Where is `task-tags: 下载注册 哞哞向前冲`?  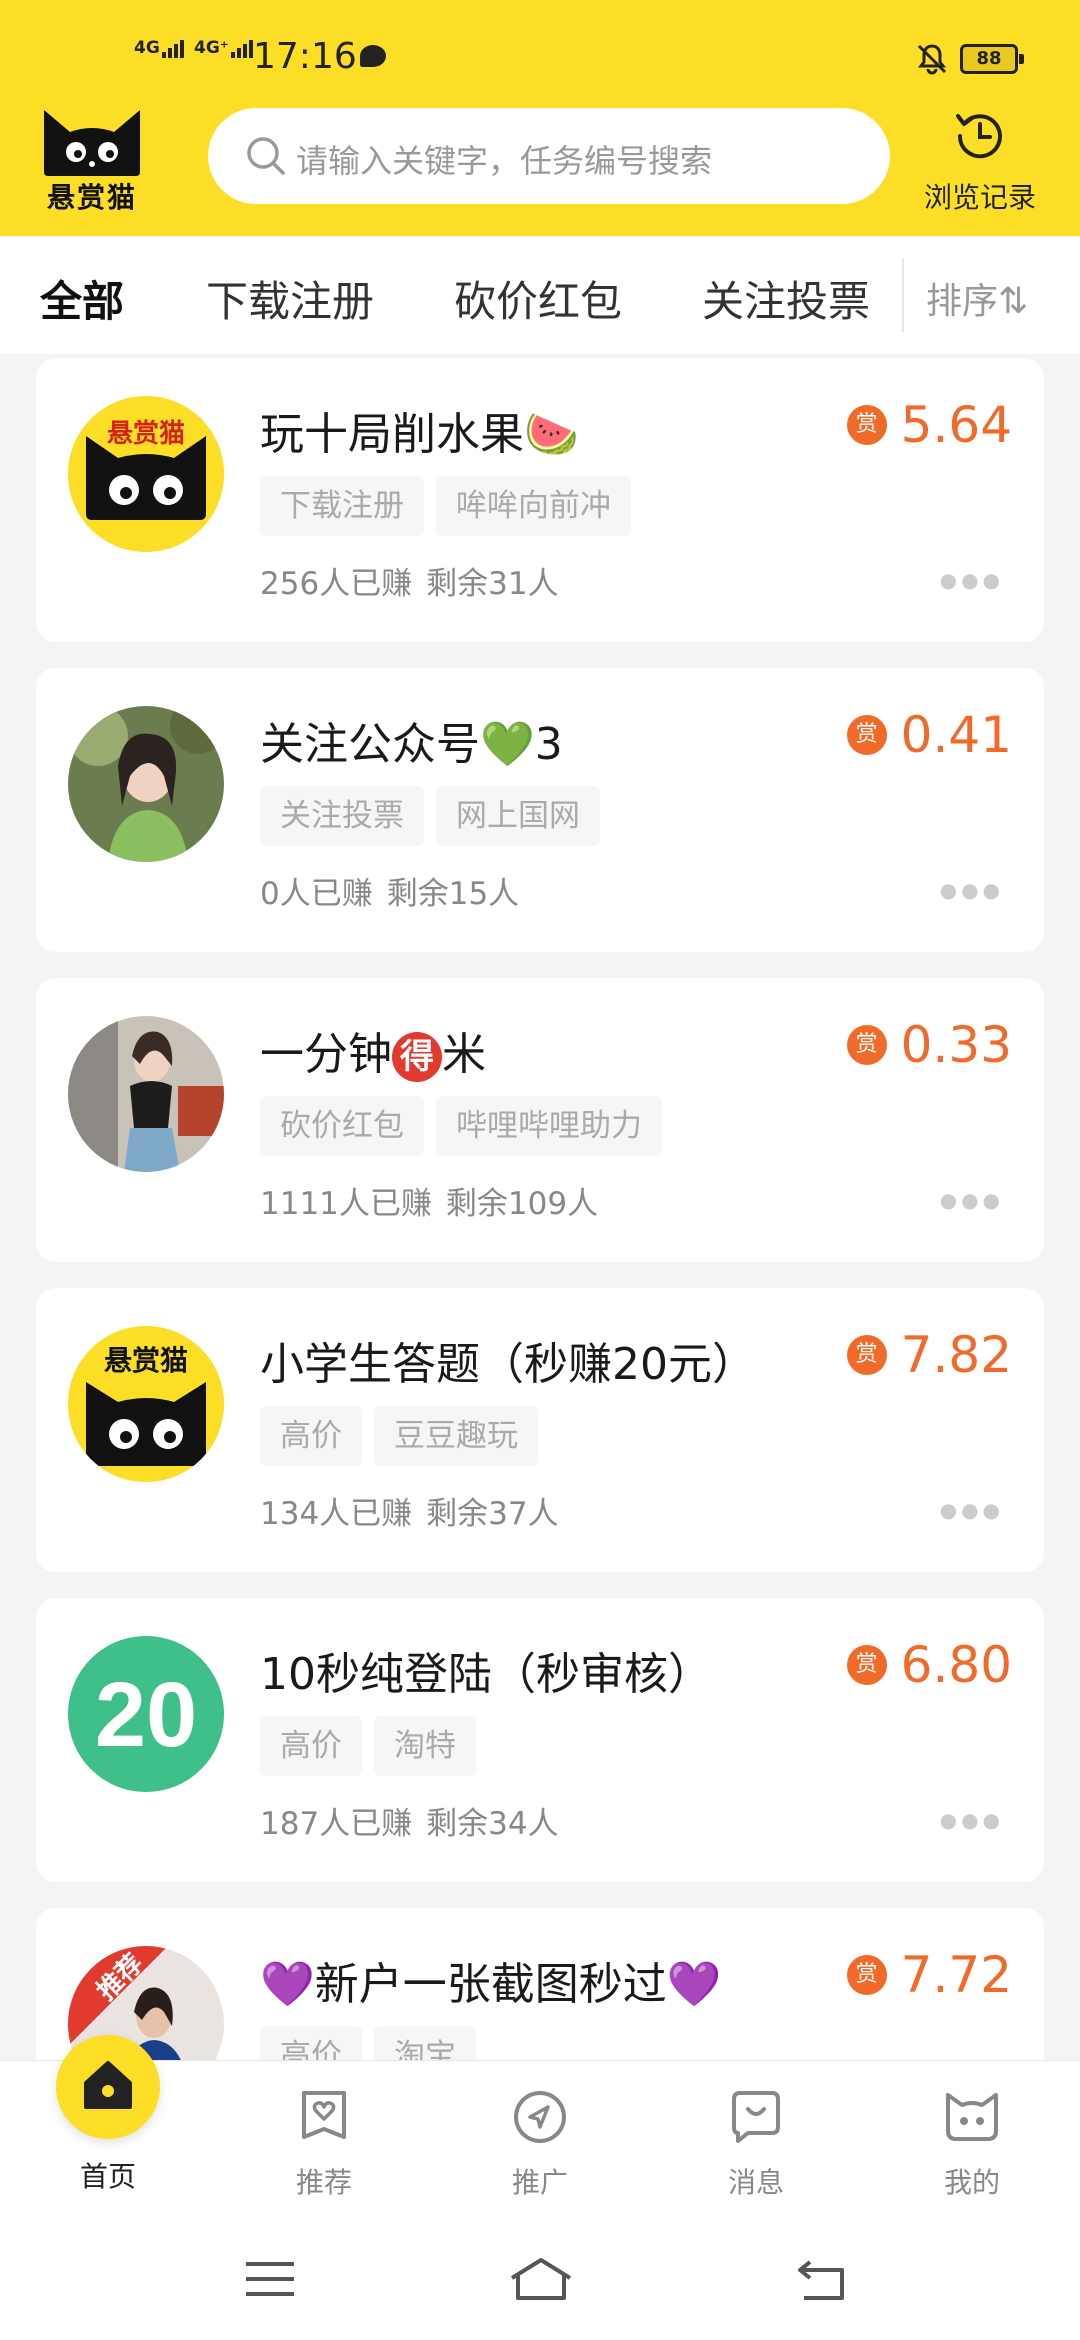 task-tags: 下载注册 哞哞向前冲 is located at coordinates (451, 506).